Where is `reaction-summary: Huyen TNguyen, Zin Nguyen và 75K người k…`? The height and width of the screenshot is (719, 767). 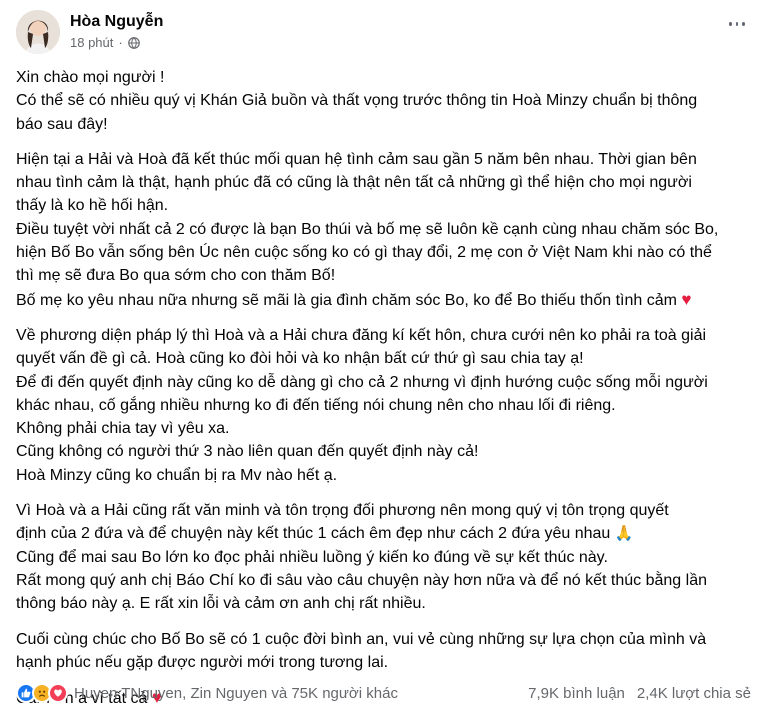 reaction-summary: Huyen TNguyen, Zin Nguyen và 75K người k… is located at coordinates (236, 693).